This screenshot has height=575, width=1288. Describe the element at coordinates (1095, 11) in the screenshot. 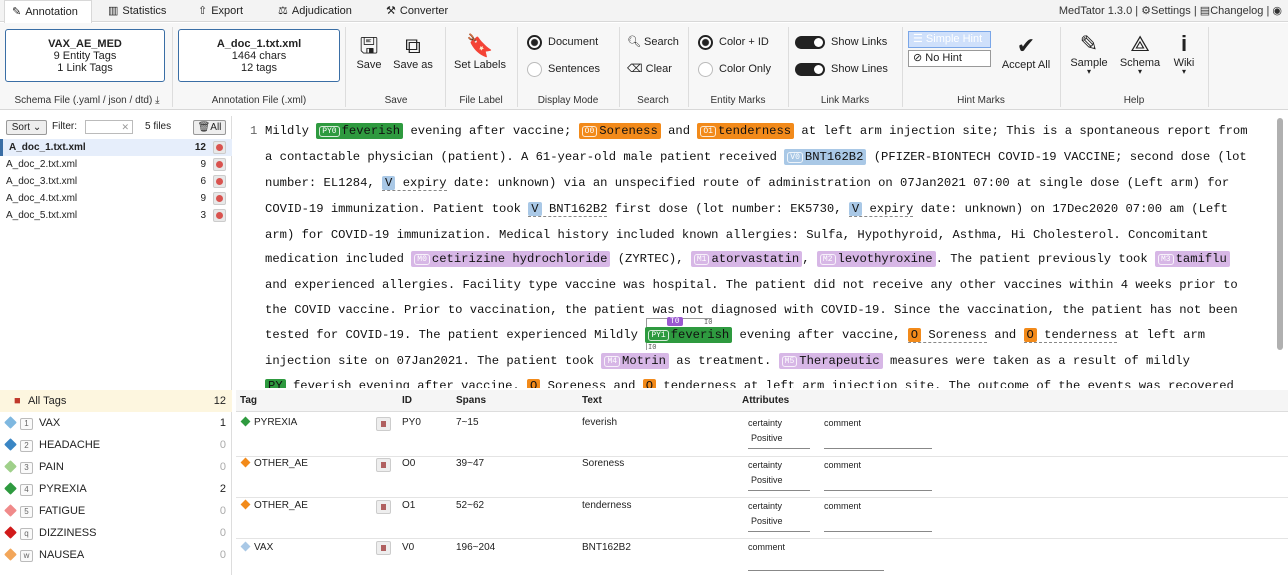

I see `version-label: MedTator 1.3.0` at that location.